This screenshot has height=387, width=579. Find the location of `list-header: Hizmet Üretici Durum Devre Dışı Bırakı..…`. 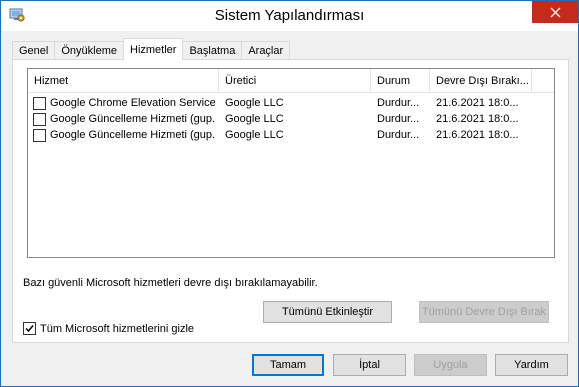

list-header: Hizmet Üretici Durum Devre Dışı Bırakı..… is located at coordinates (291, 81).